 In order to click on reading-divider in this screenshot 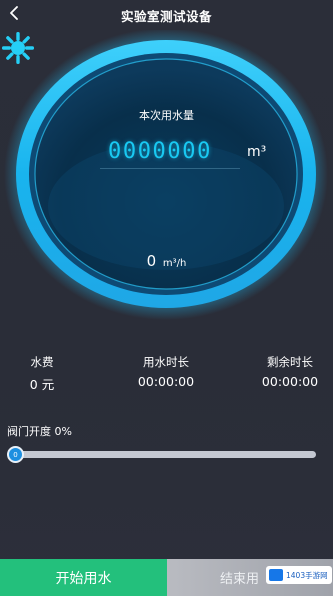, I will do `click(170, 168)`.